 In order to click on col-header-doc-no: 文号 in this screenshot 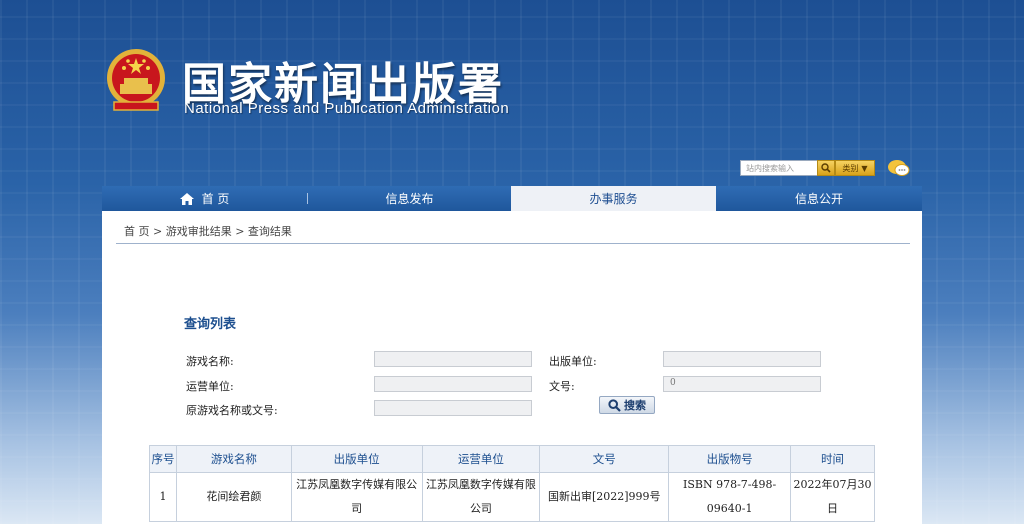, I will do `click(604, 459)`.